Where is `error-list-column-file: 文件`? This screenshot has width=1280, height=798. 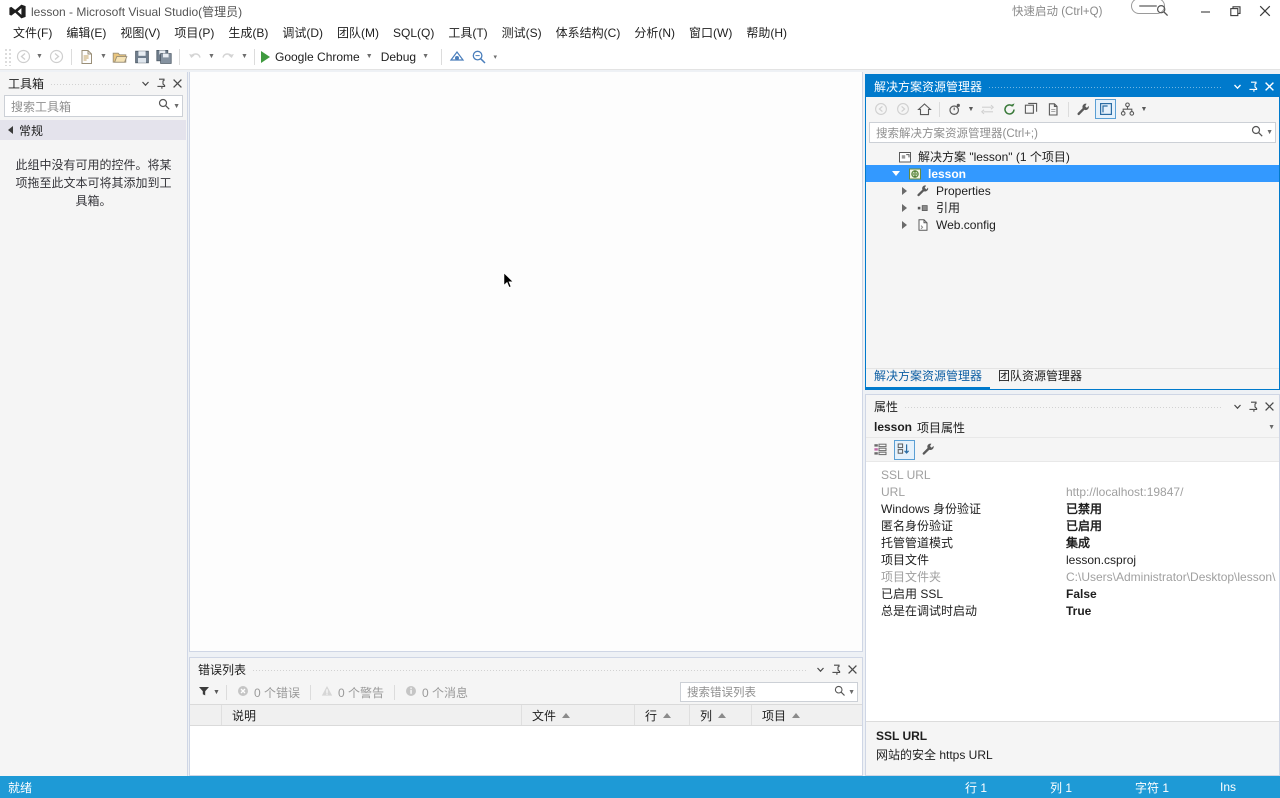 error-list-column-file: 文件 is located at coordinates (578, 715).